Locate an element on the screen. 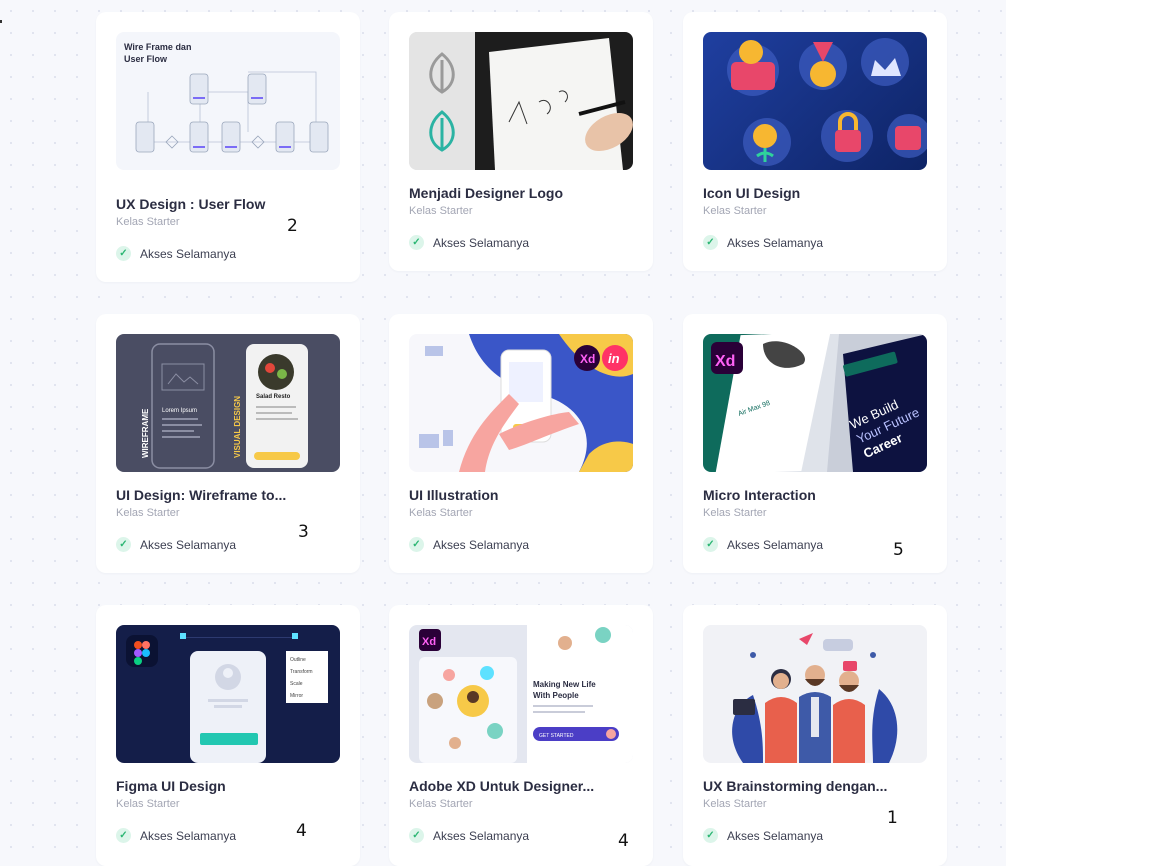 This screenshot has height=866, width=1152. course-title: Icon UI Design is located at coordinates (751, 193).